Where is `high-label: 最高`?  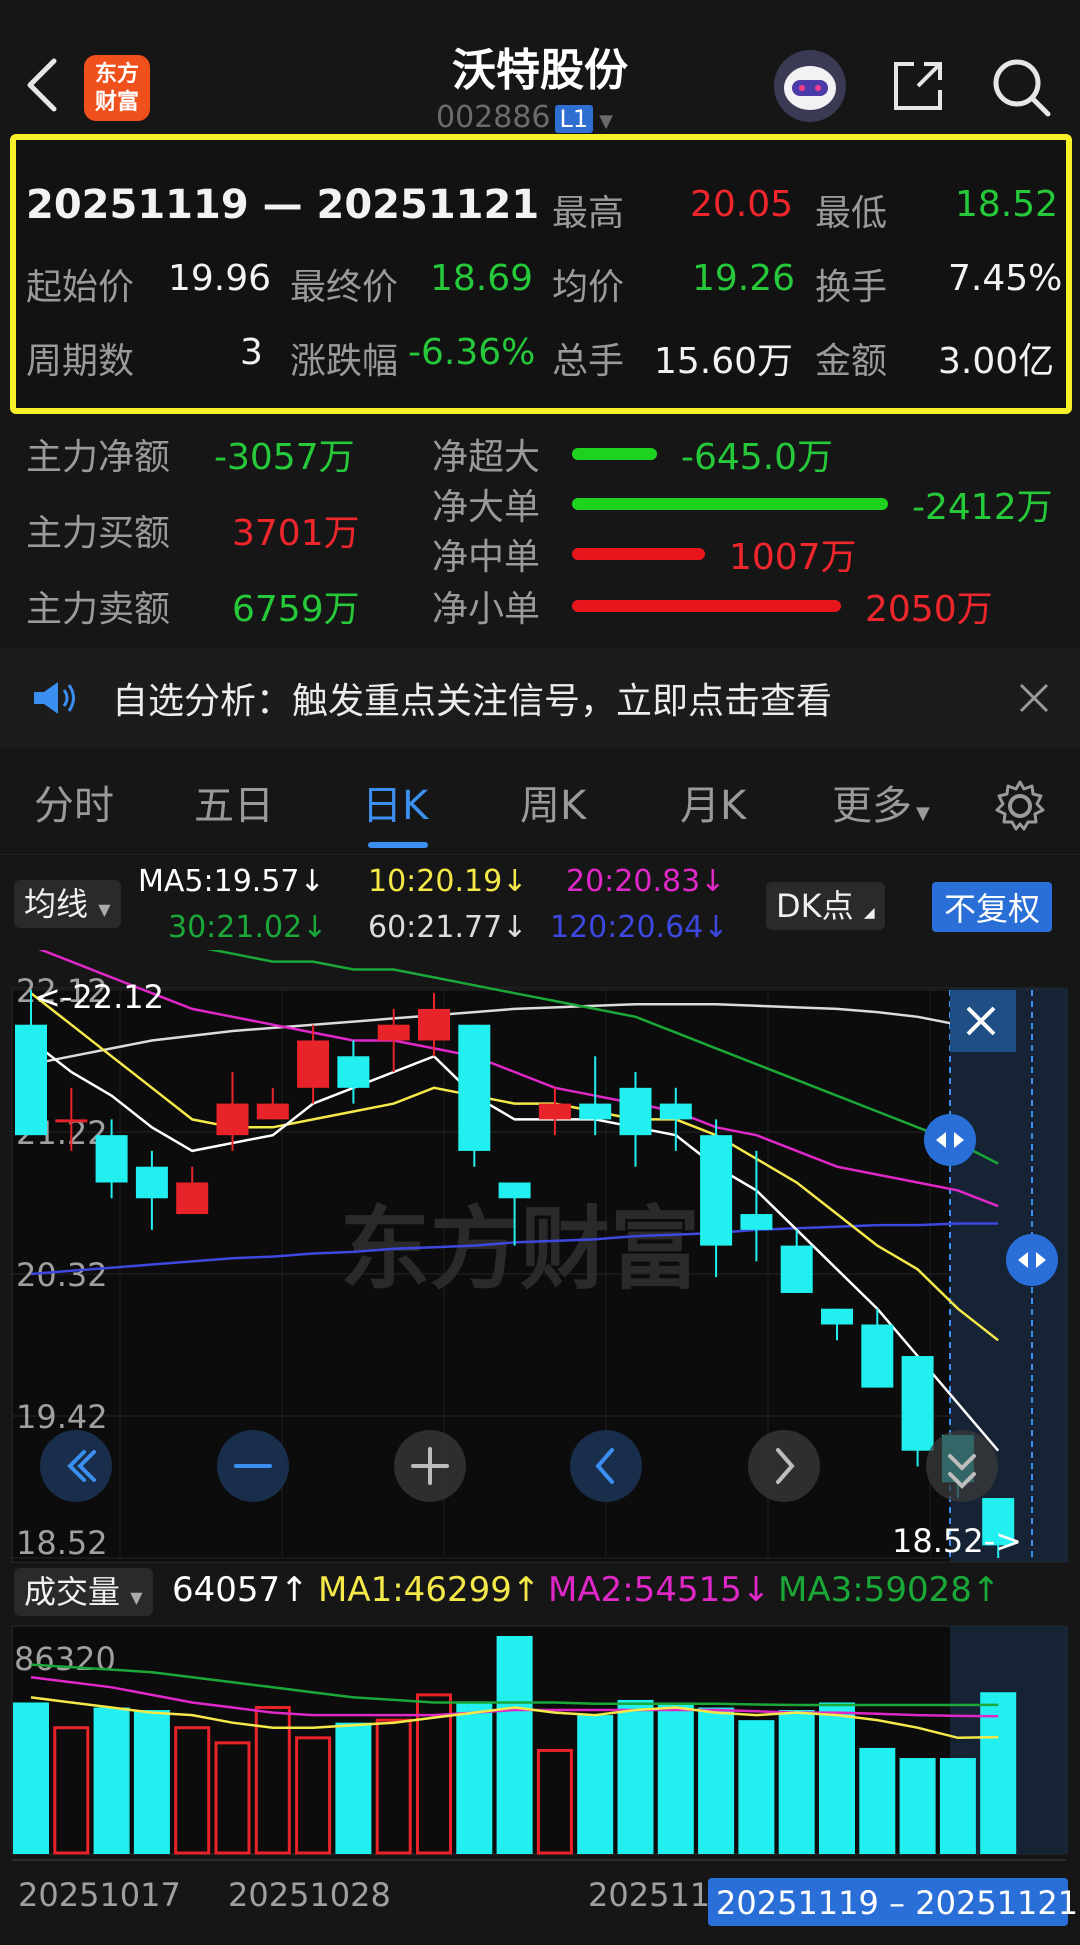
high-label: 最高 is located at coordinates (588, 213).